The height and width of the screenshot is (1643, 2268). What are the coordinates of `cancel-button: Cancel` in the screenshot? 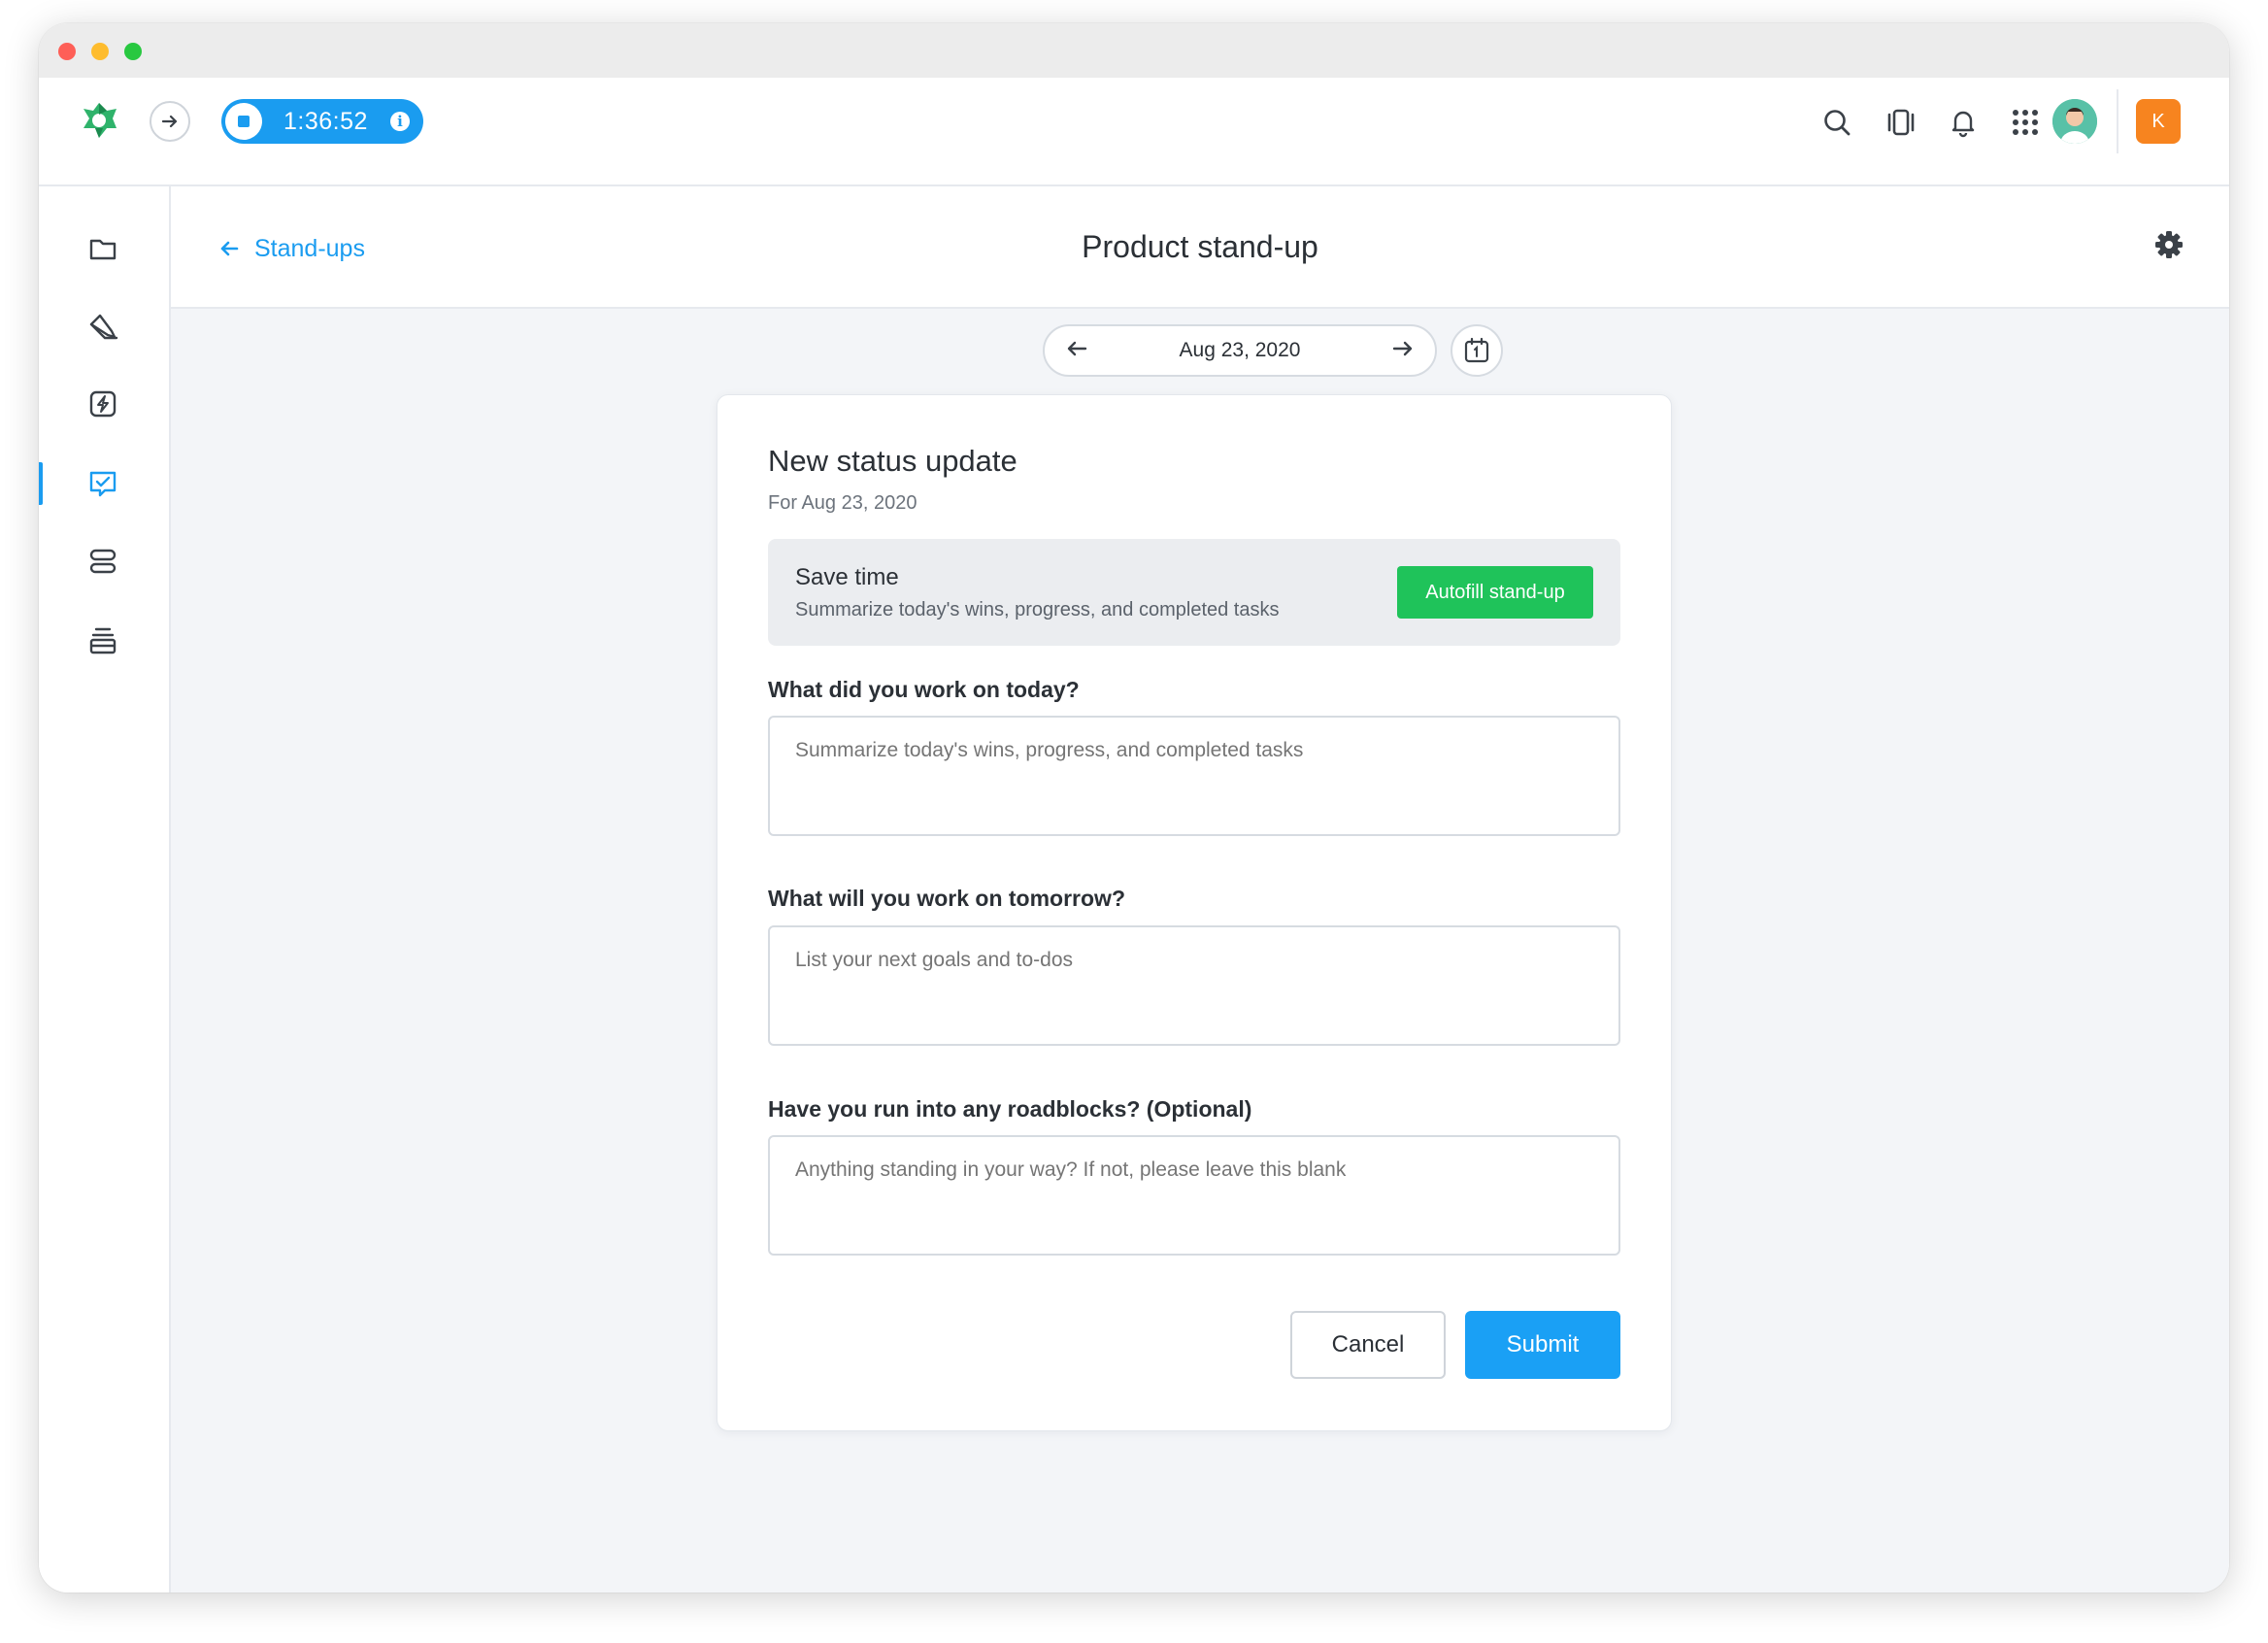 It's located at (1368, 1345).